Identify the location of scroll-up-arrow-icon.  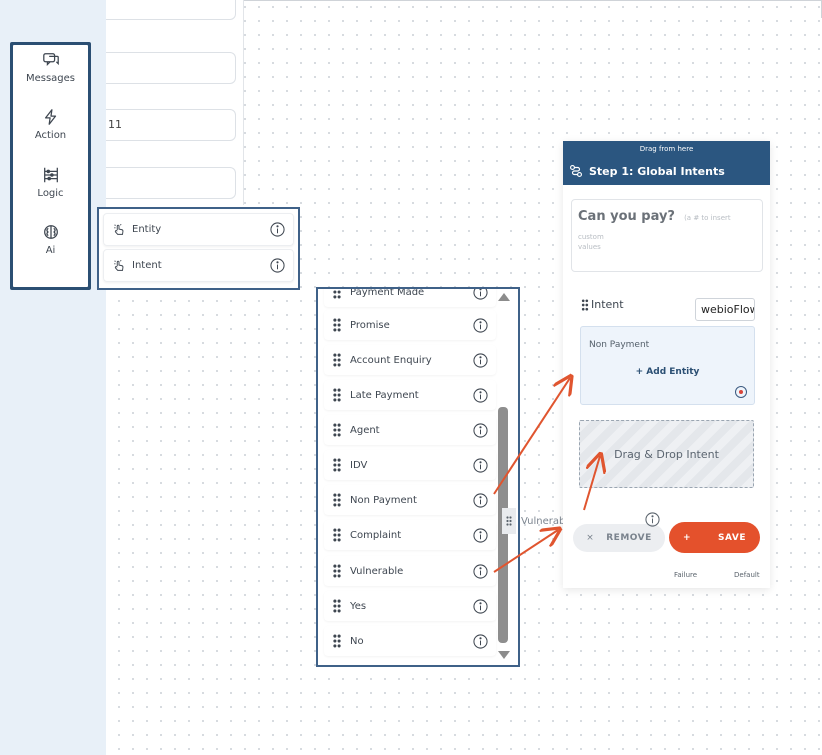
(504, 297).